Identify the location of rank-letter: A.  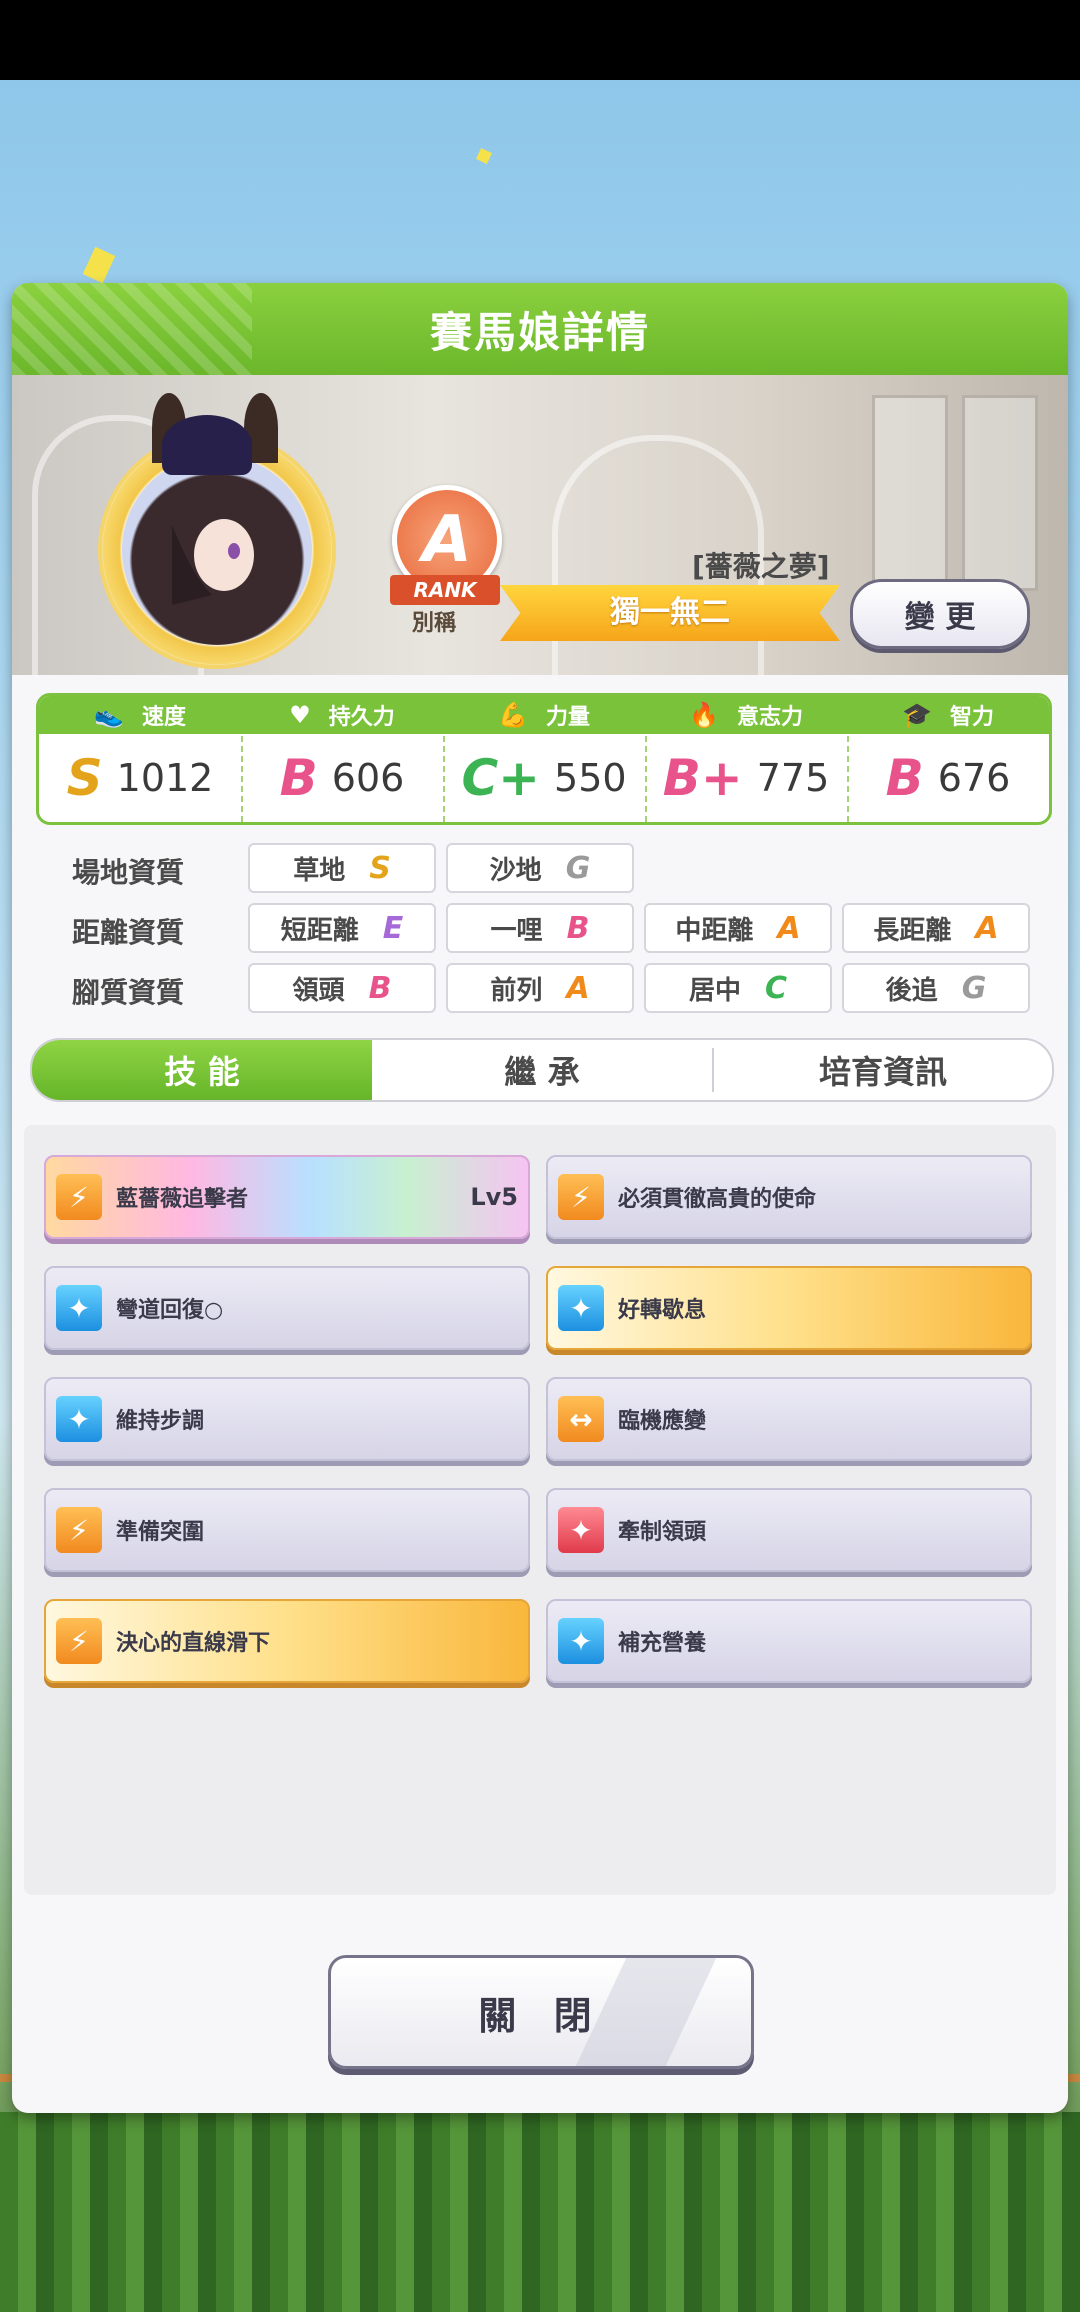
(447, 540).